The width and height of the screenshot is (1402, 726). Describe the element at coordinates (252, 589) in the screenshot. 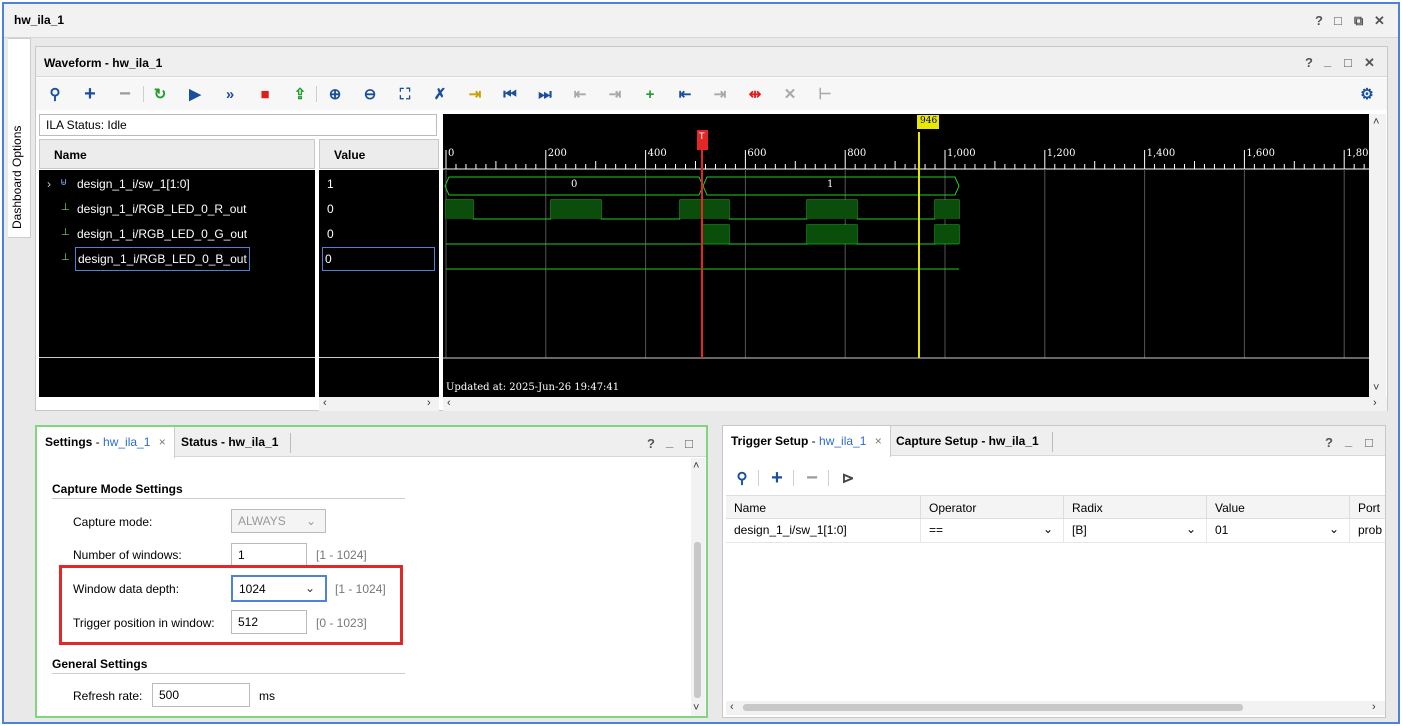

I see `depth-value: 1024` at that location.